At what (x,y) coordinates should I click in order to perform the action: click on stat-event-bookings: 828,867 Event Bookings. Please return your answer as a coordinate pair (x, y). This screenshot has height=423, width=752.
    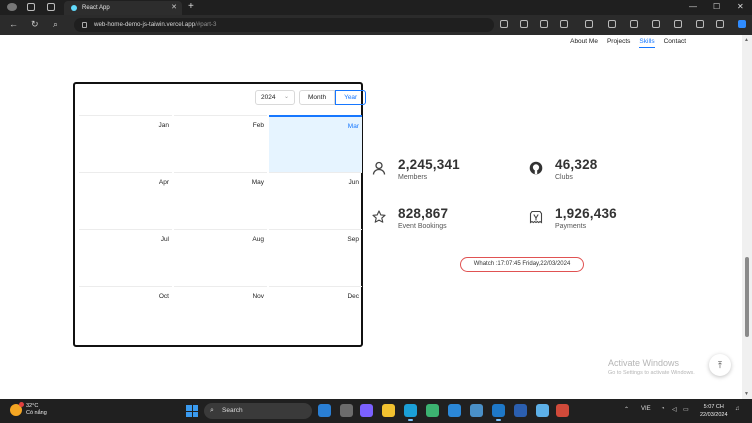
    Looking at the image, I should click on (409, 218).